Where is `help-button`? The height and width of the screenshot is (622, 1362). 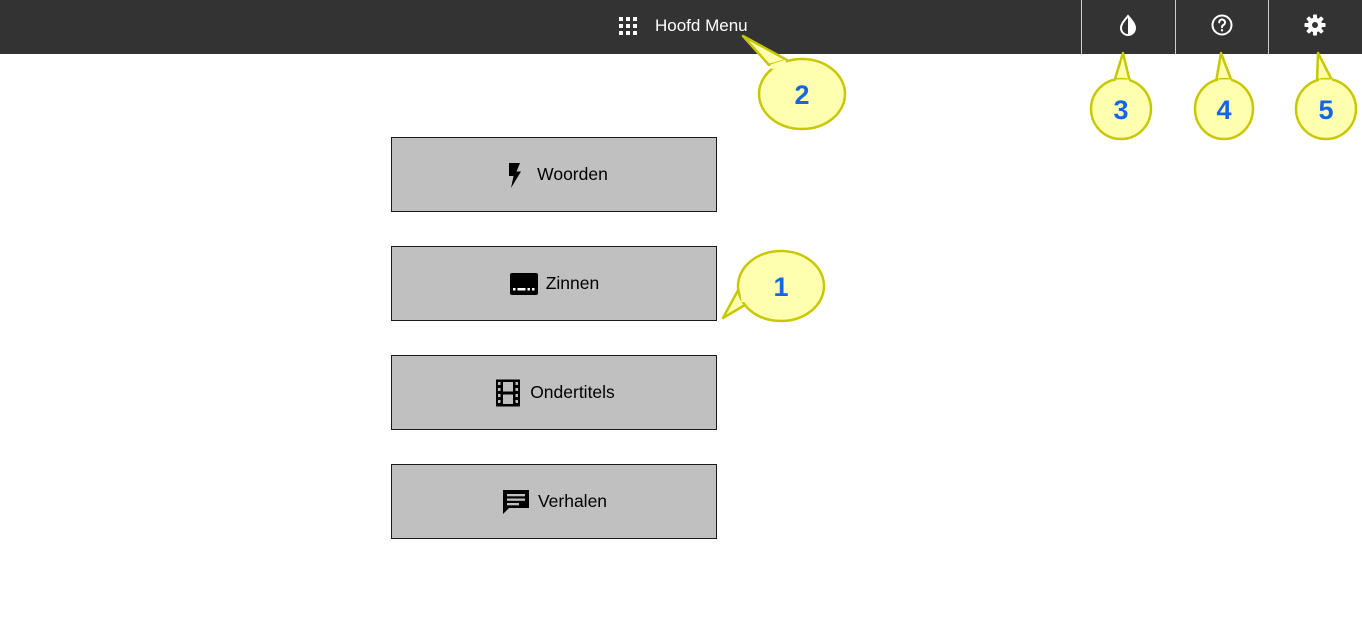
help-button is located at coordinates (1221, 27).